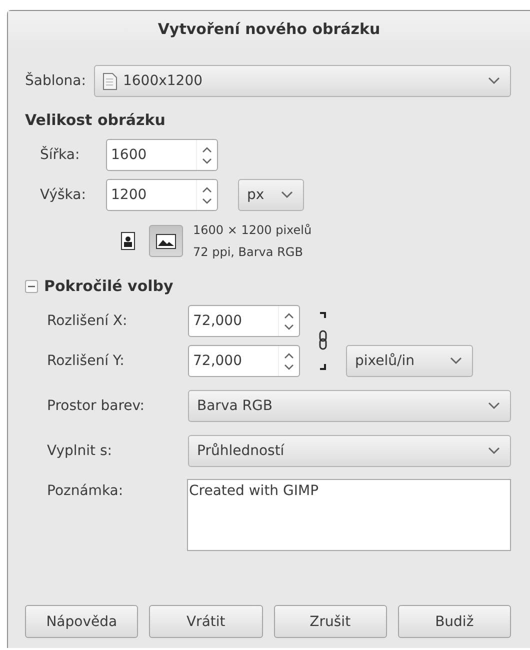  What do you see at coordinates (31, 286) in the screenshot?
I see `expander-toggle` at bounding box center [31, 286].